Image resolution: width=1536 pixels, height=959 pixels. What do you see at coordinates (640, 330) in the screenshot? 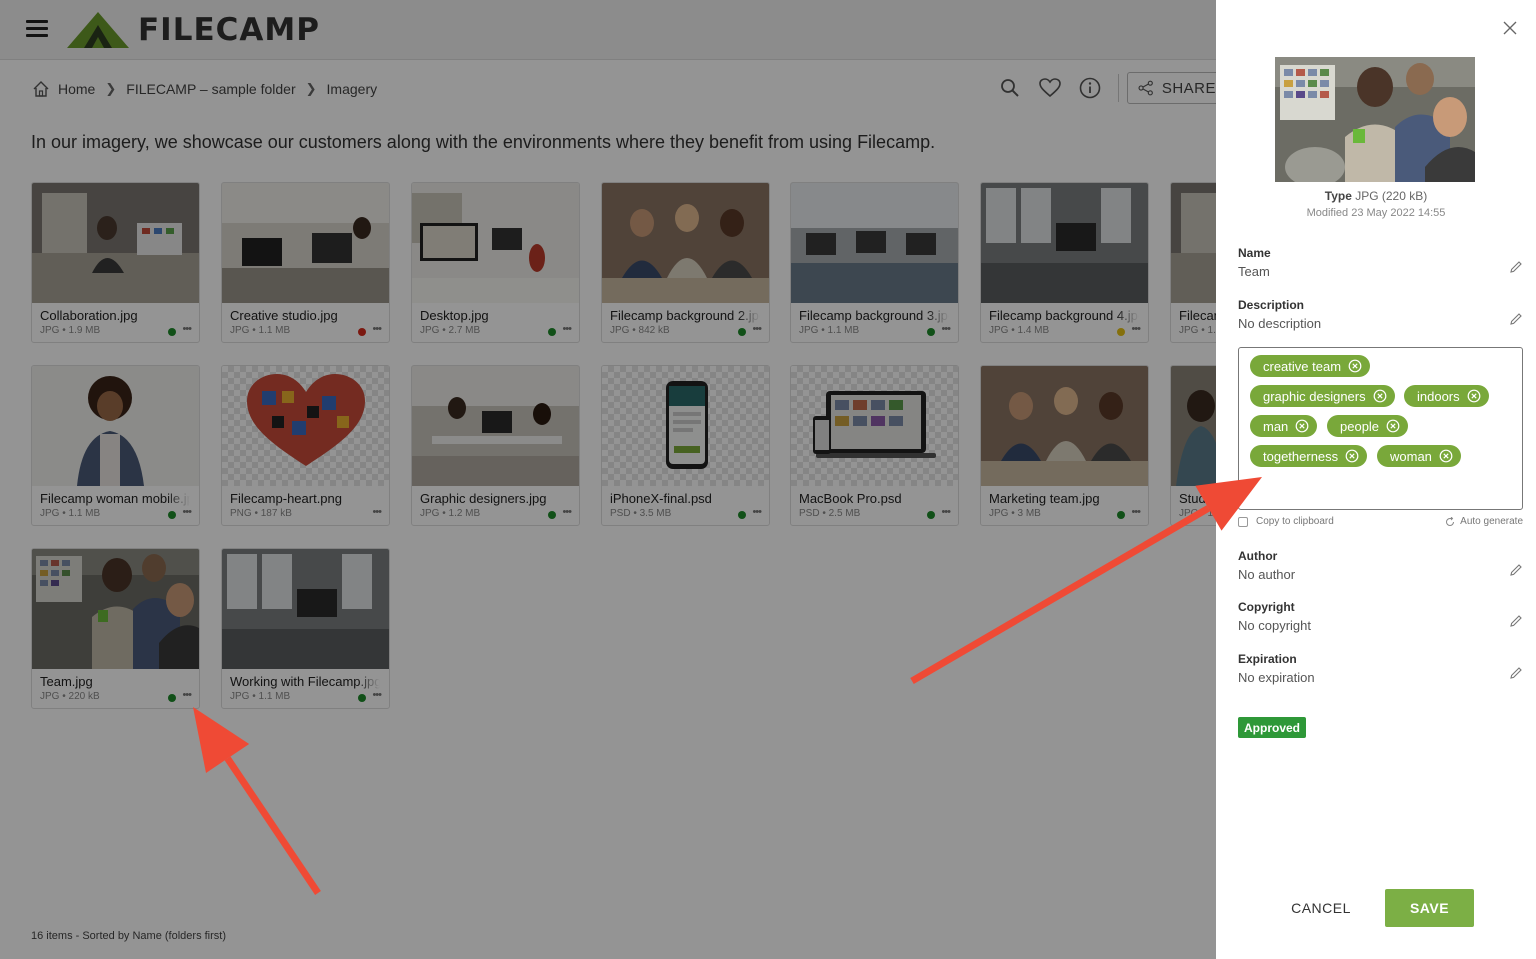
I see `file-meta: JPG • 842 kB` at bounding box center [640, 330].